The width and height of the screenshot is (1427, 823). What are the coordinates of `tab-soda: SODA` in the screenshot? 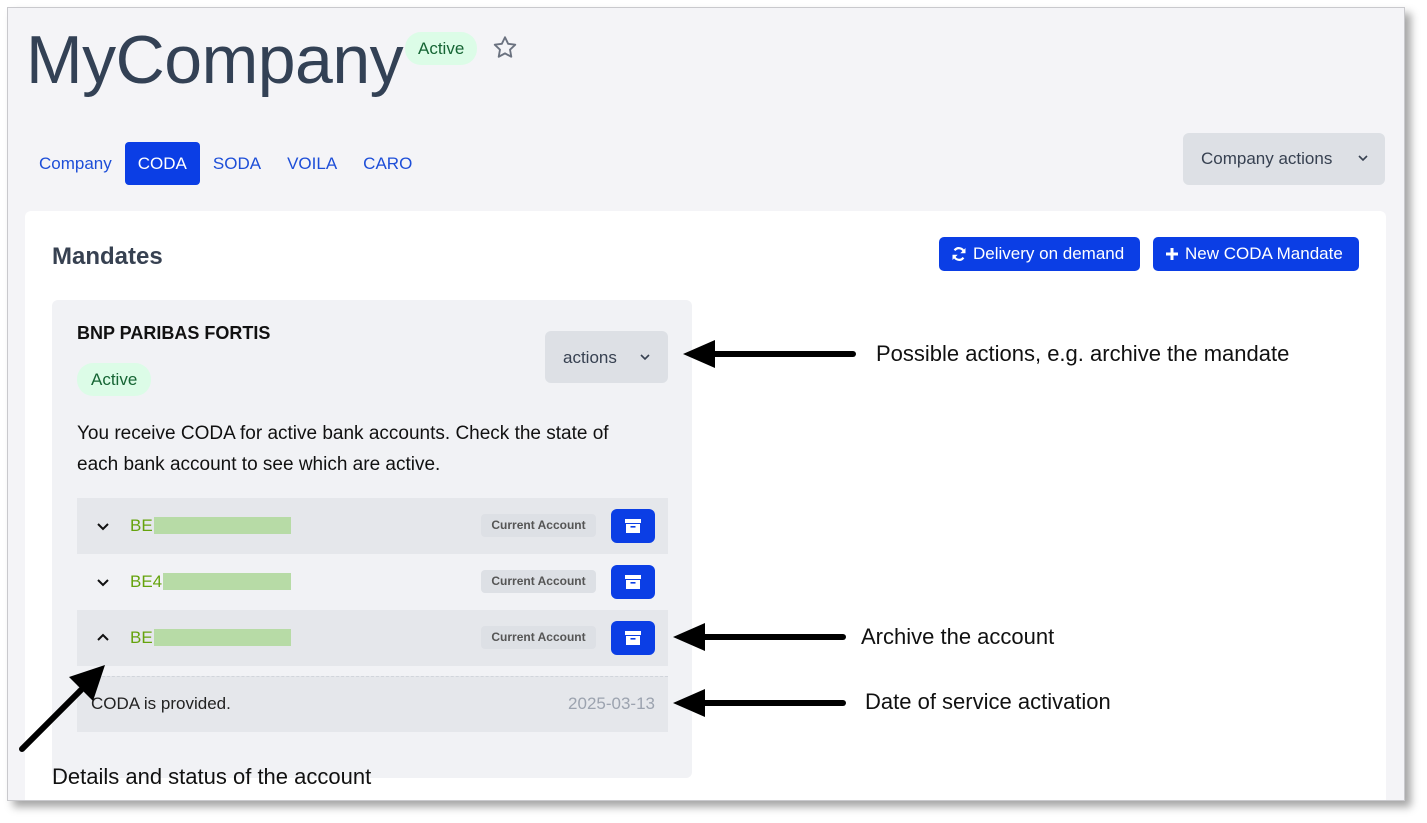 It's located at (237, 163).